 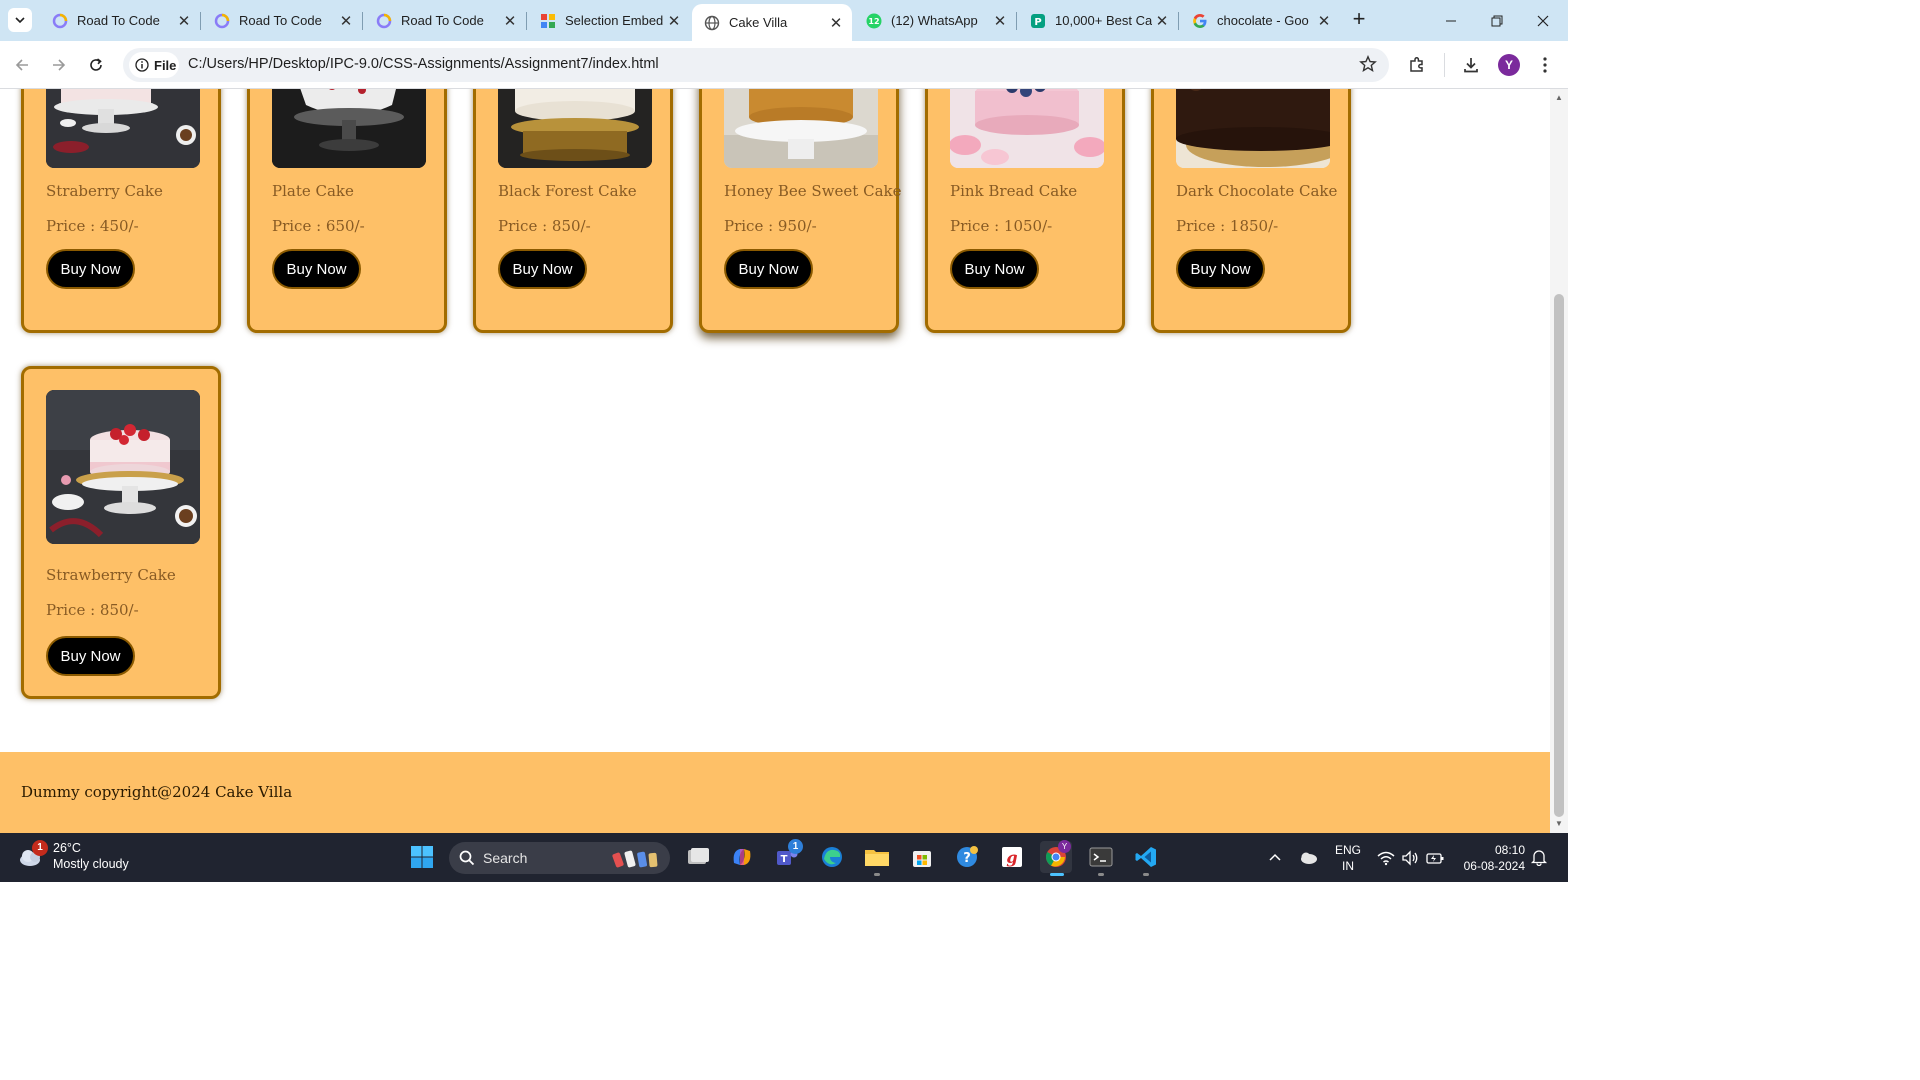 I want to click on chrome-profile-badge: Y, so click(x=1064, y=846).